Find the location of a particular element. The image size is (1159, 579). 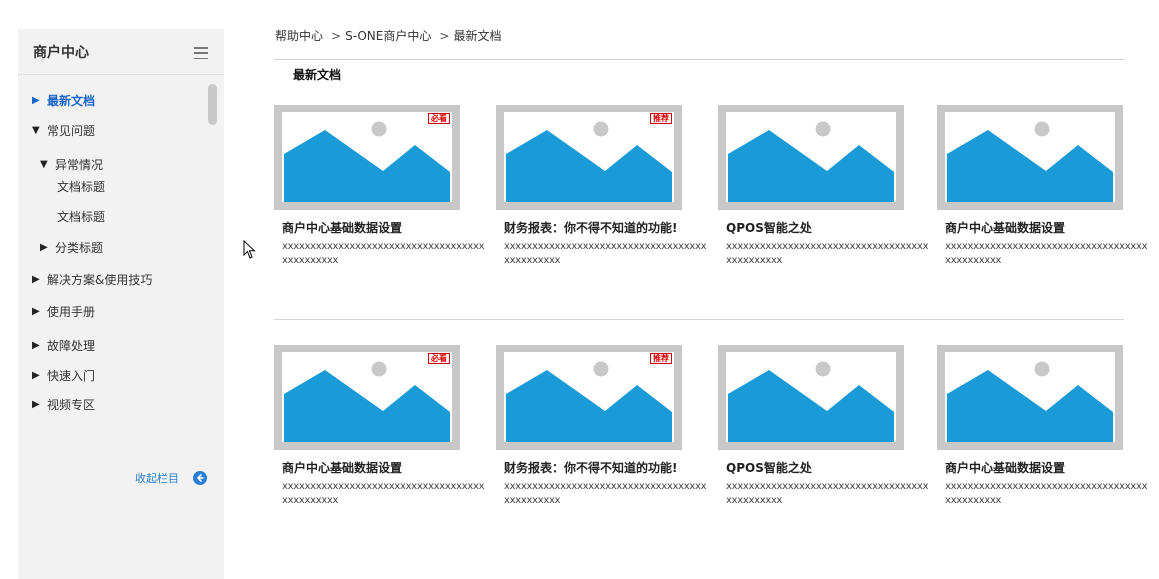

breadcrumb-sone-merchant-center: S-ONE商户中心 is located at coordinates (388, 35).